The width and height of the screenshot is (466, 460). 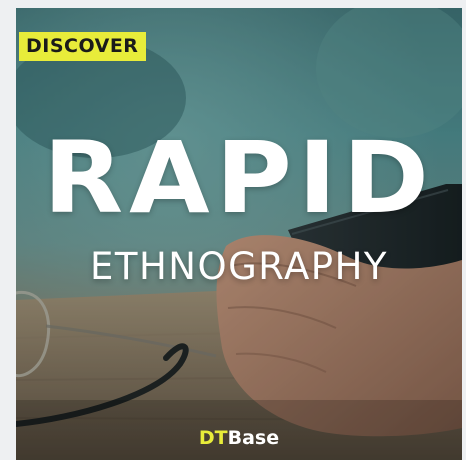 I want to click on brand-logo: DTBase, so click(x=239, y=438).